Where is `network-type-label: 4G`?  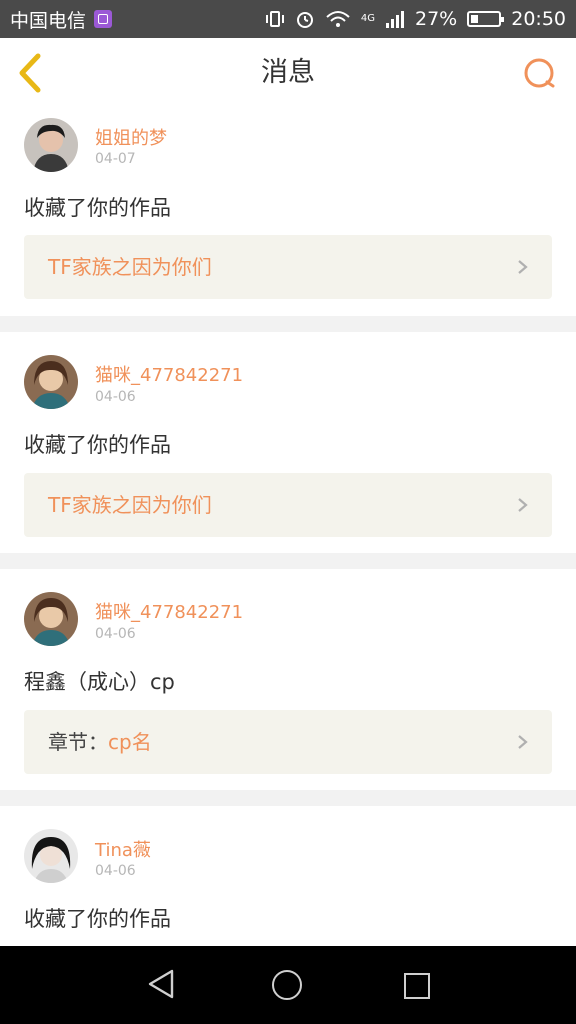 network-type-label: 4G is located at coordinates (367, 18).